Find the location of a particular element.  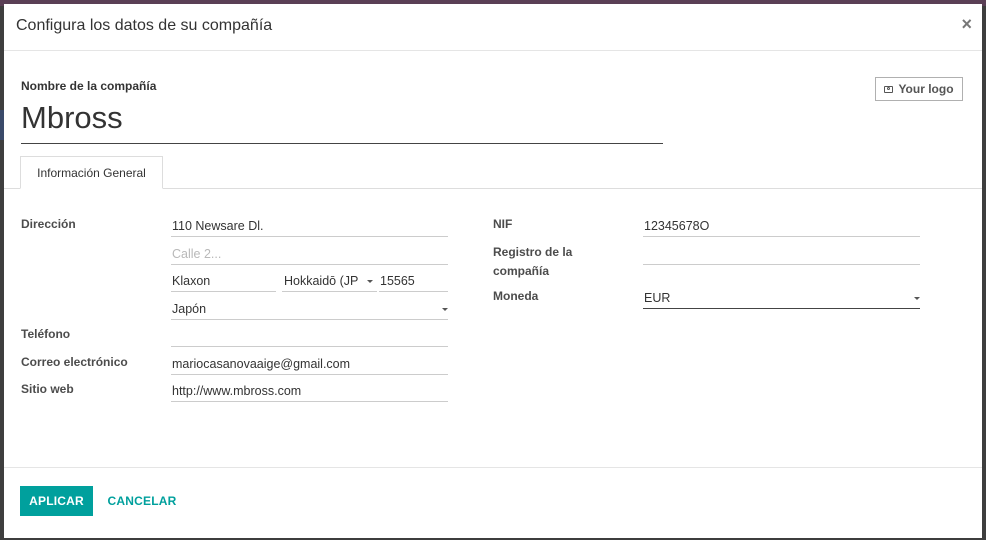

company-name-label: Nombre de la compañía is located at coordinates (89, 86).